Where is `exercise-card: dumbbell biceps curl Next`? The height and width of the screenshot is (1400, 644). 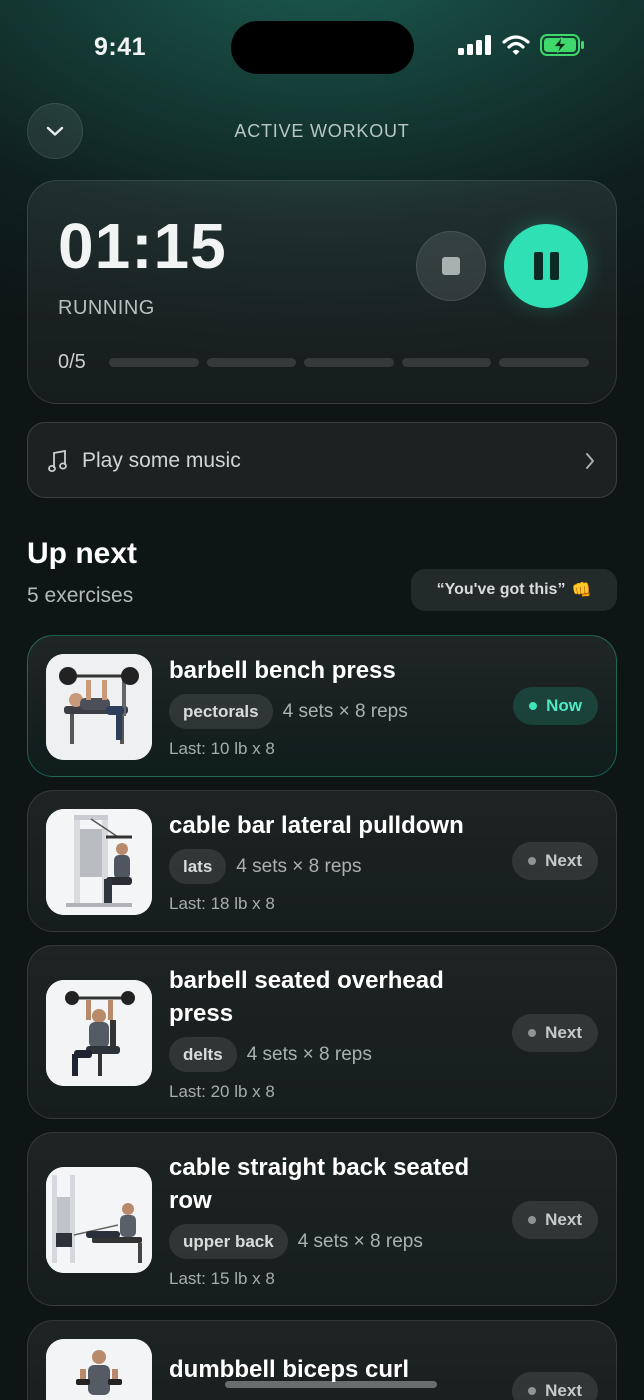 exercise-card: dumbbell biceps curl Next is located at coordinates (322, 1360).